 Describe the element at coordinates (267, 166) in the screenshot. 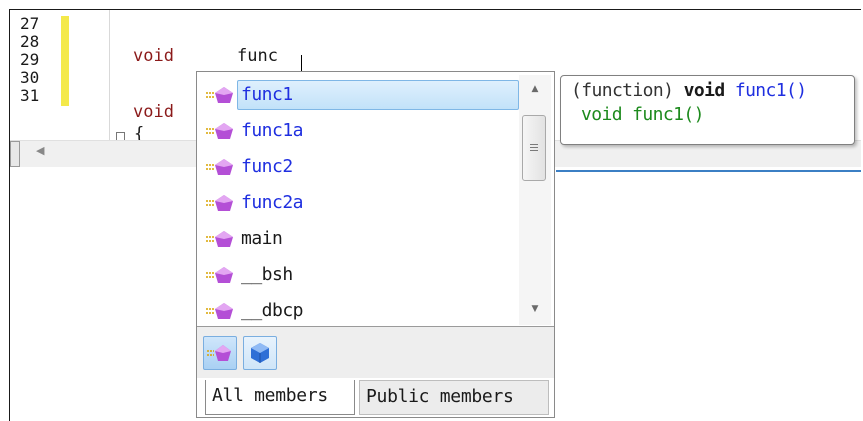

I see `completion-item-label: func2` at that location.